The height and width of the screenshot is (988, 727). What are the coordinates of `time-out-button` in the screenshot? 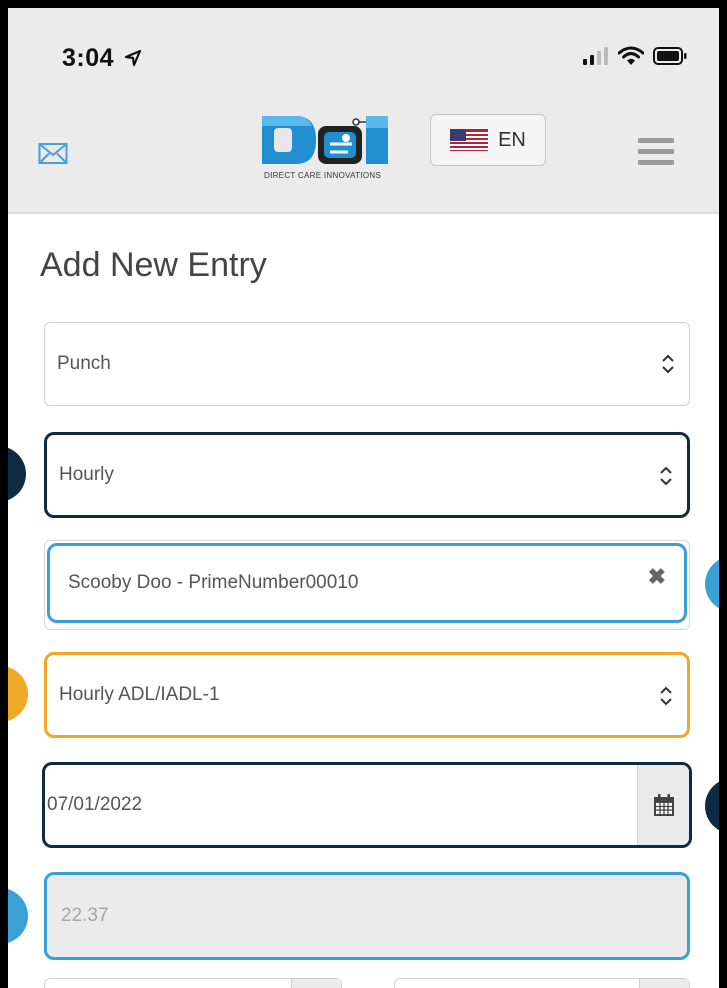 It's located at (664, 983).